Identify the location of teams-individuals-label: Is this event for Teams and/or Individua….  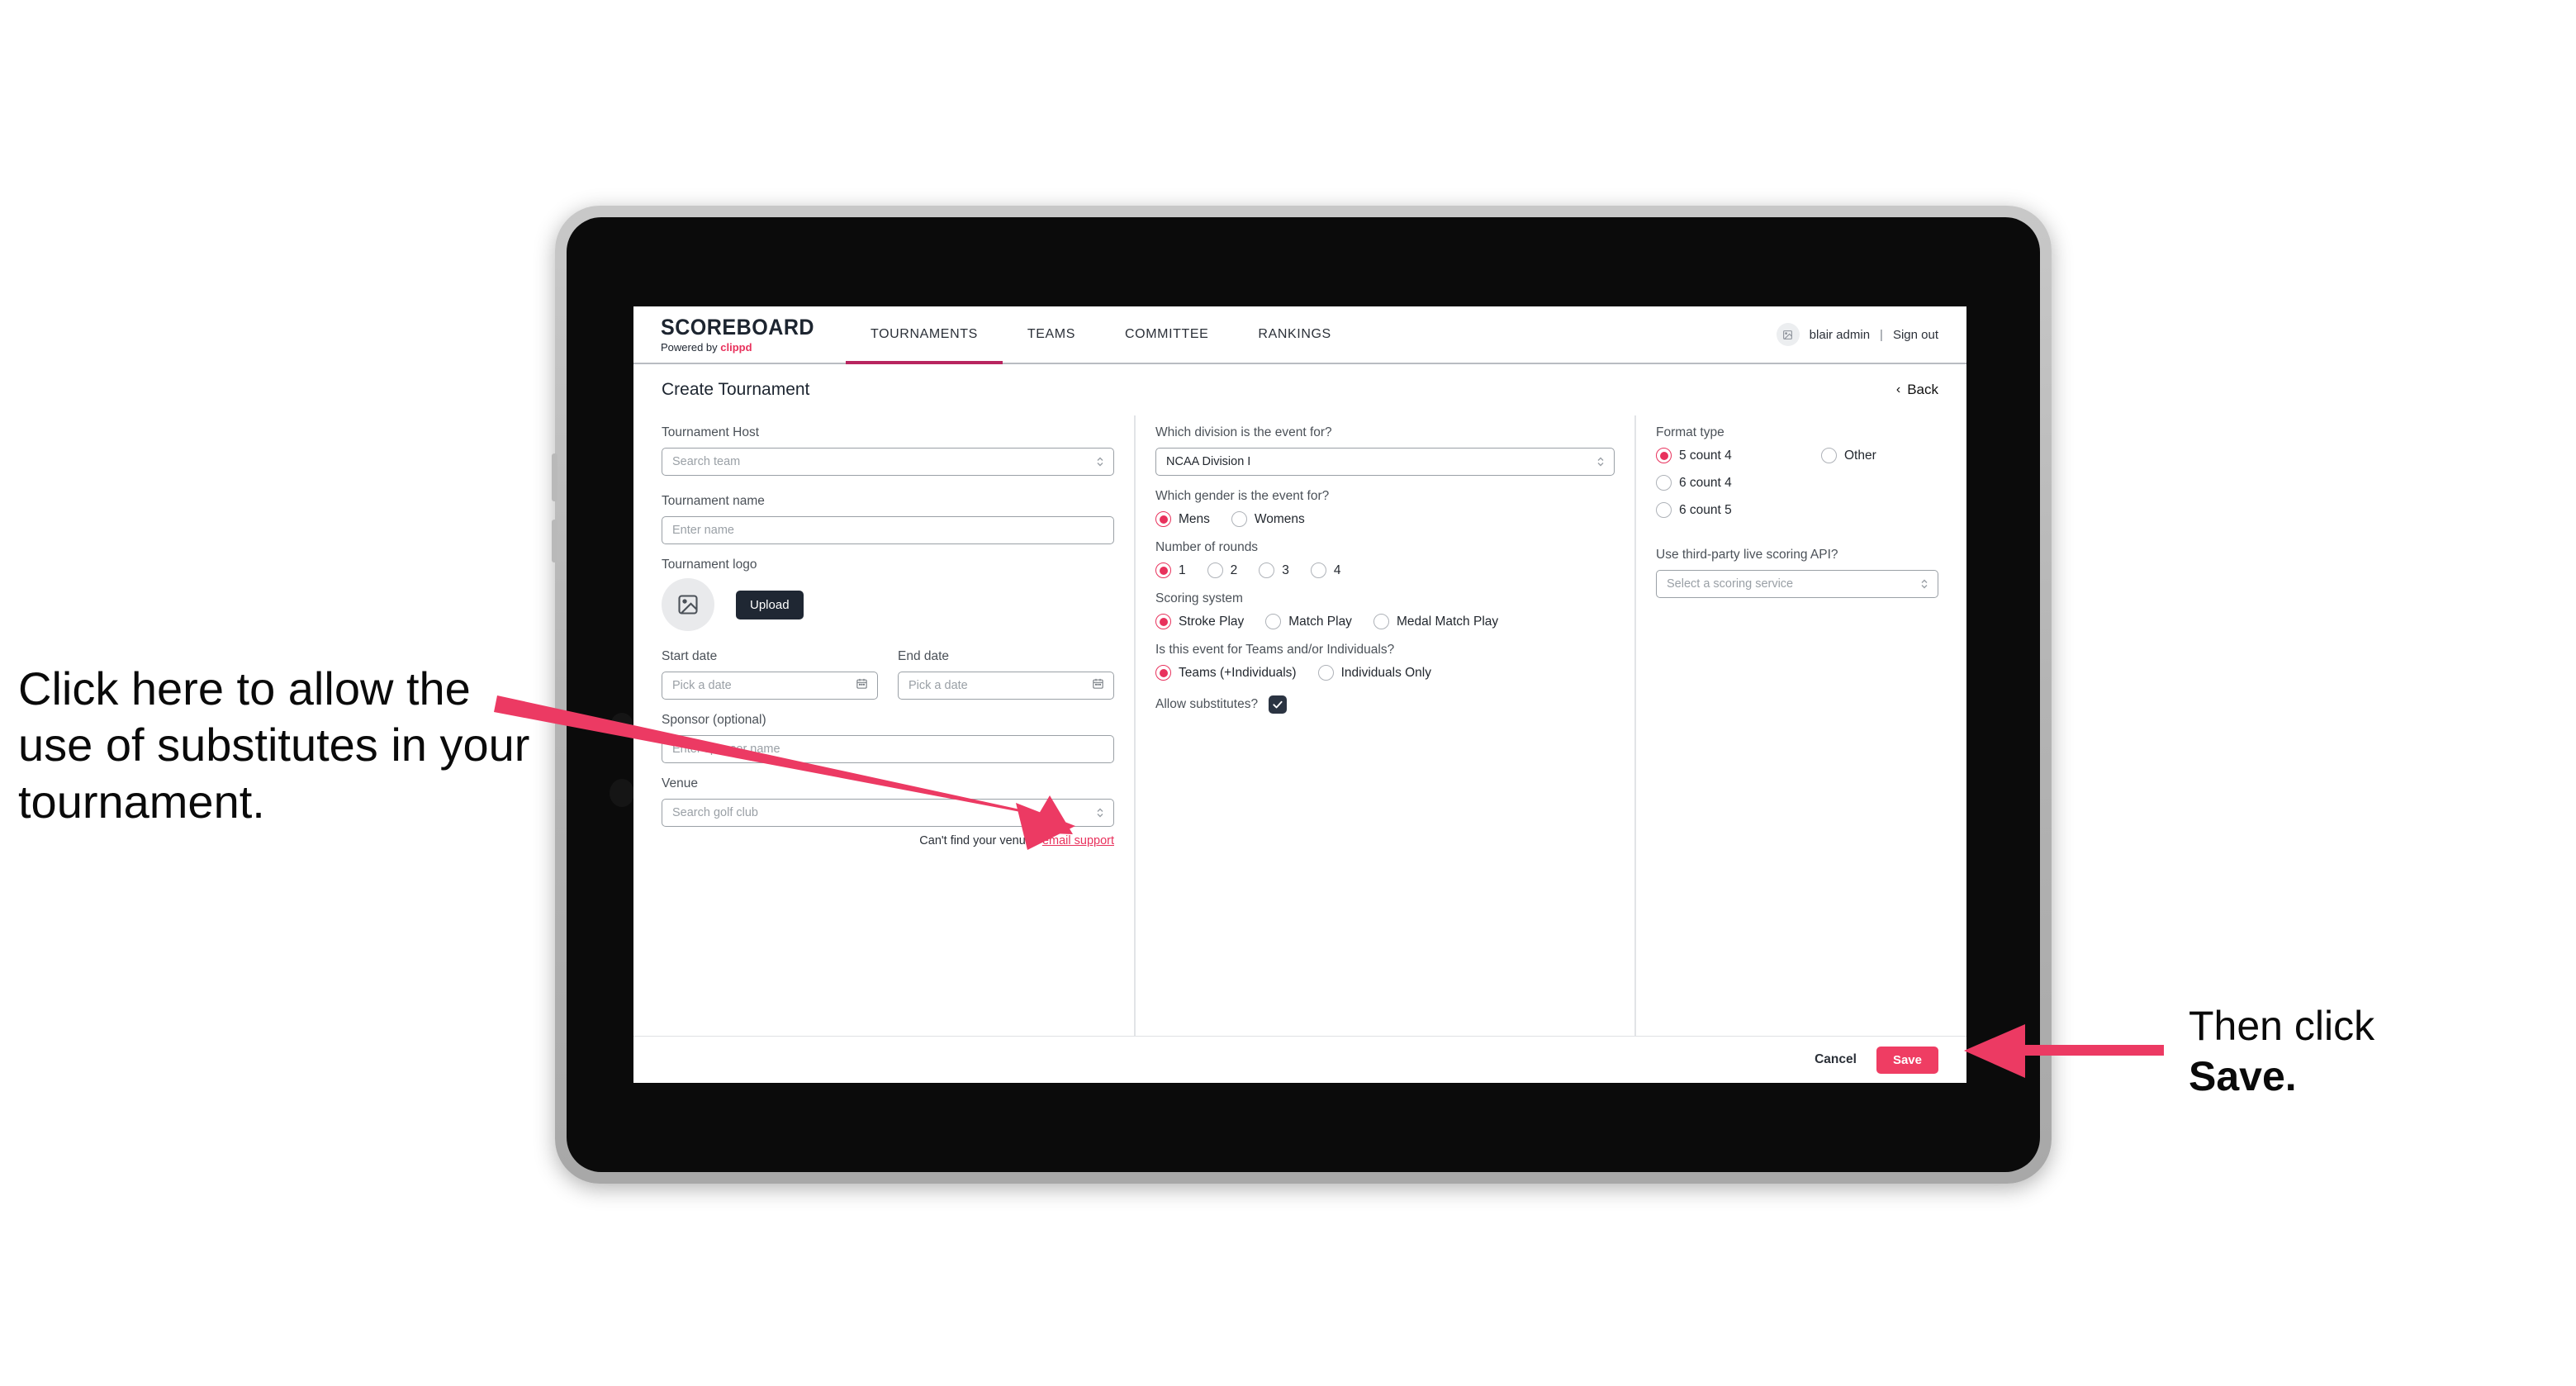
(1275, 650).